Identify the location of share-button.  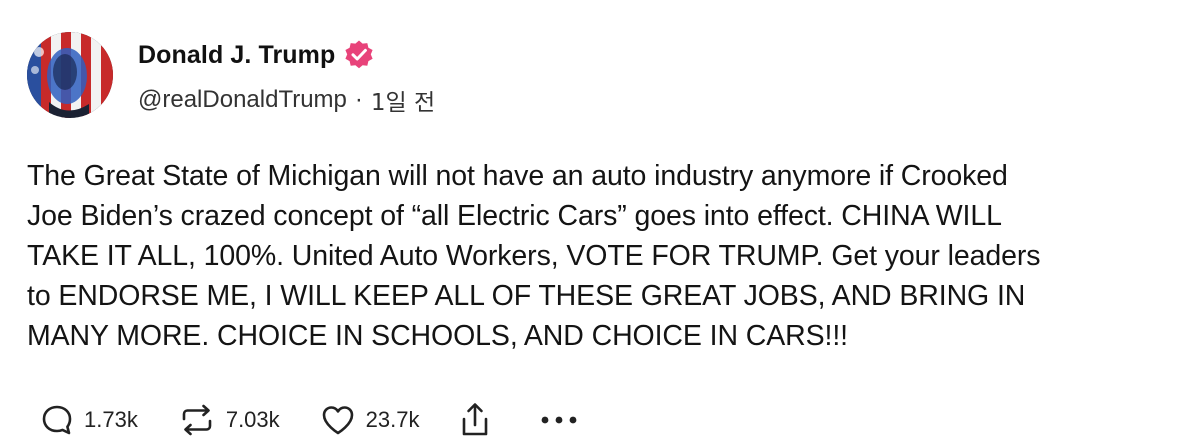
(475, 420).